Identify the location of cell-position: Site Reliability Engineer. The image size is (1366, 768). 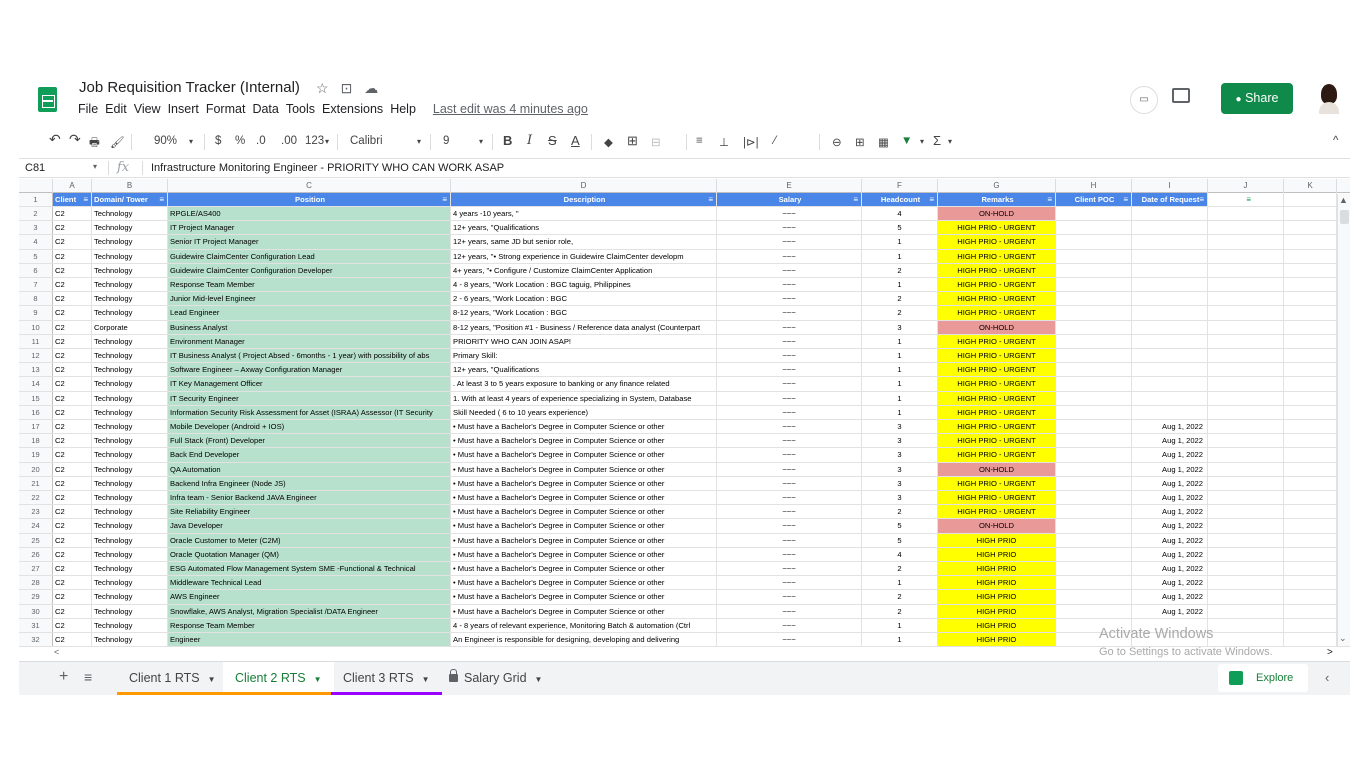
(309, 512).